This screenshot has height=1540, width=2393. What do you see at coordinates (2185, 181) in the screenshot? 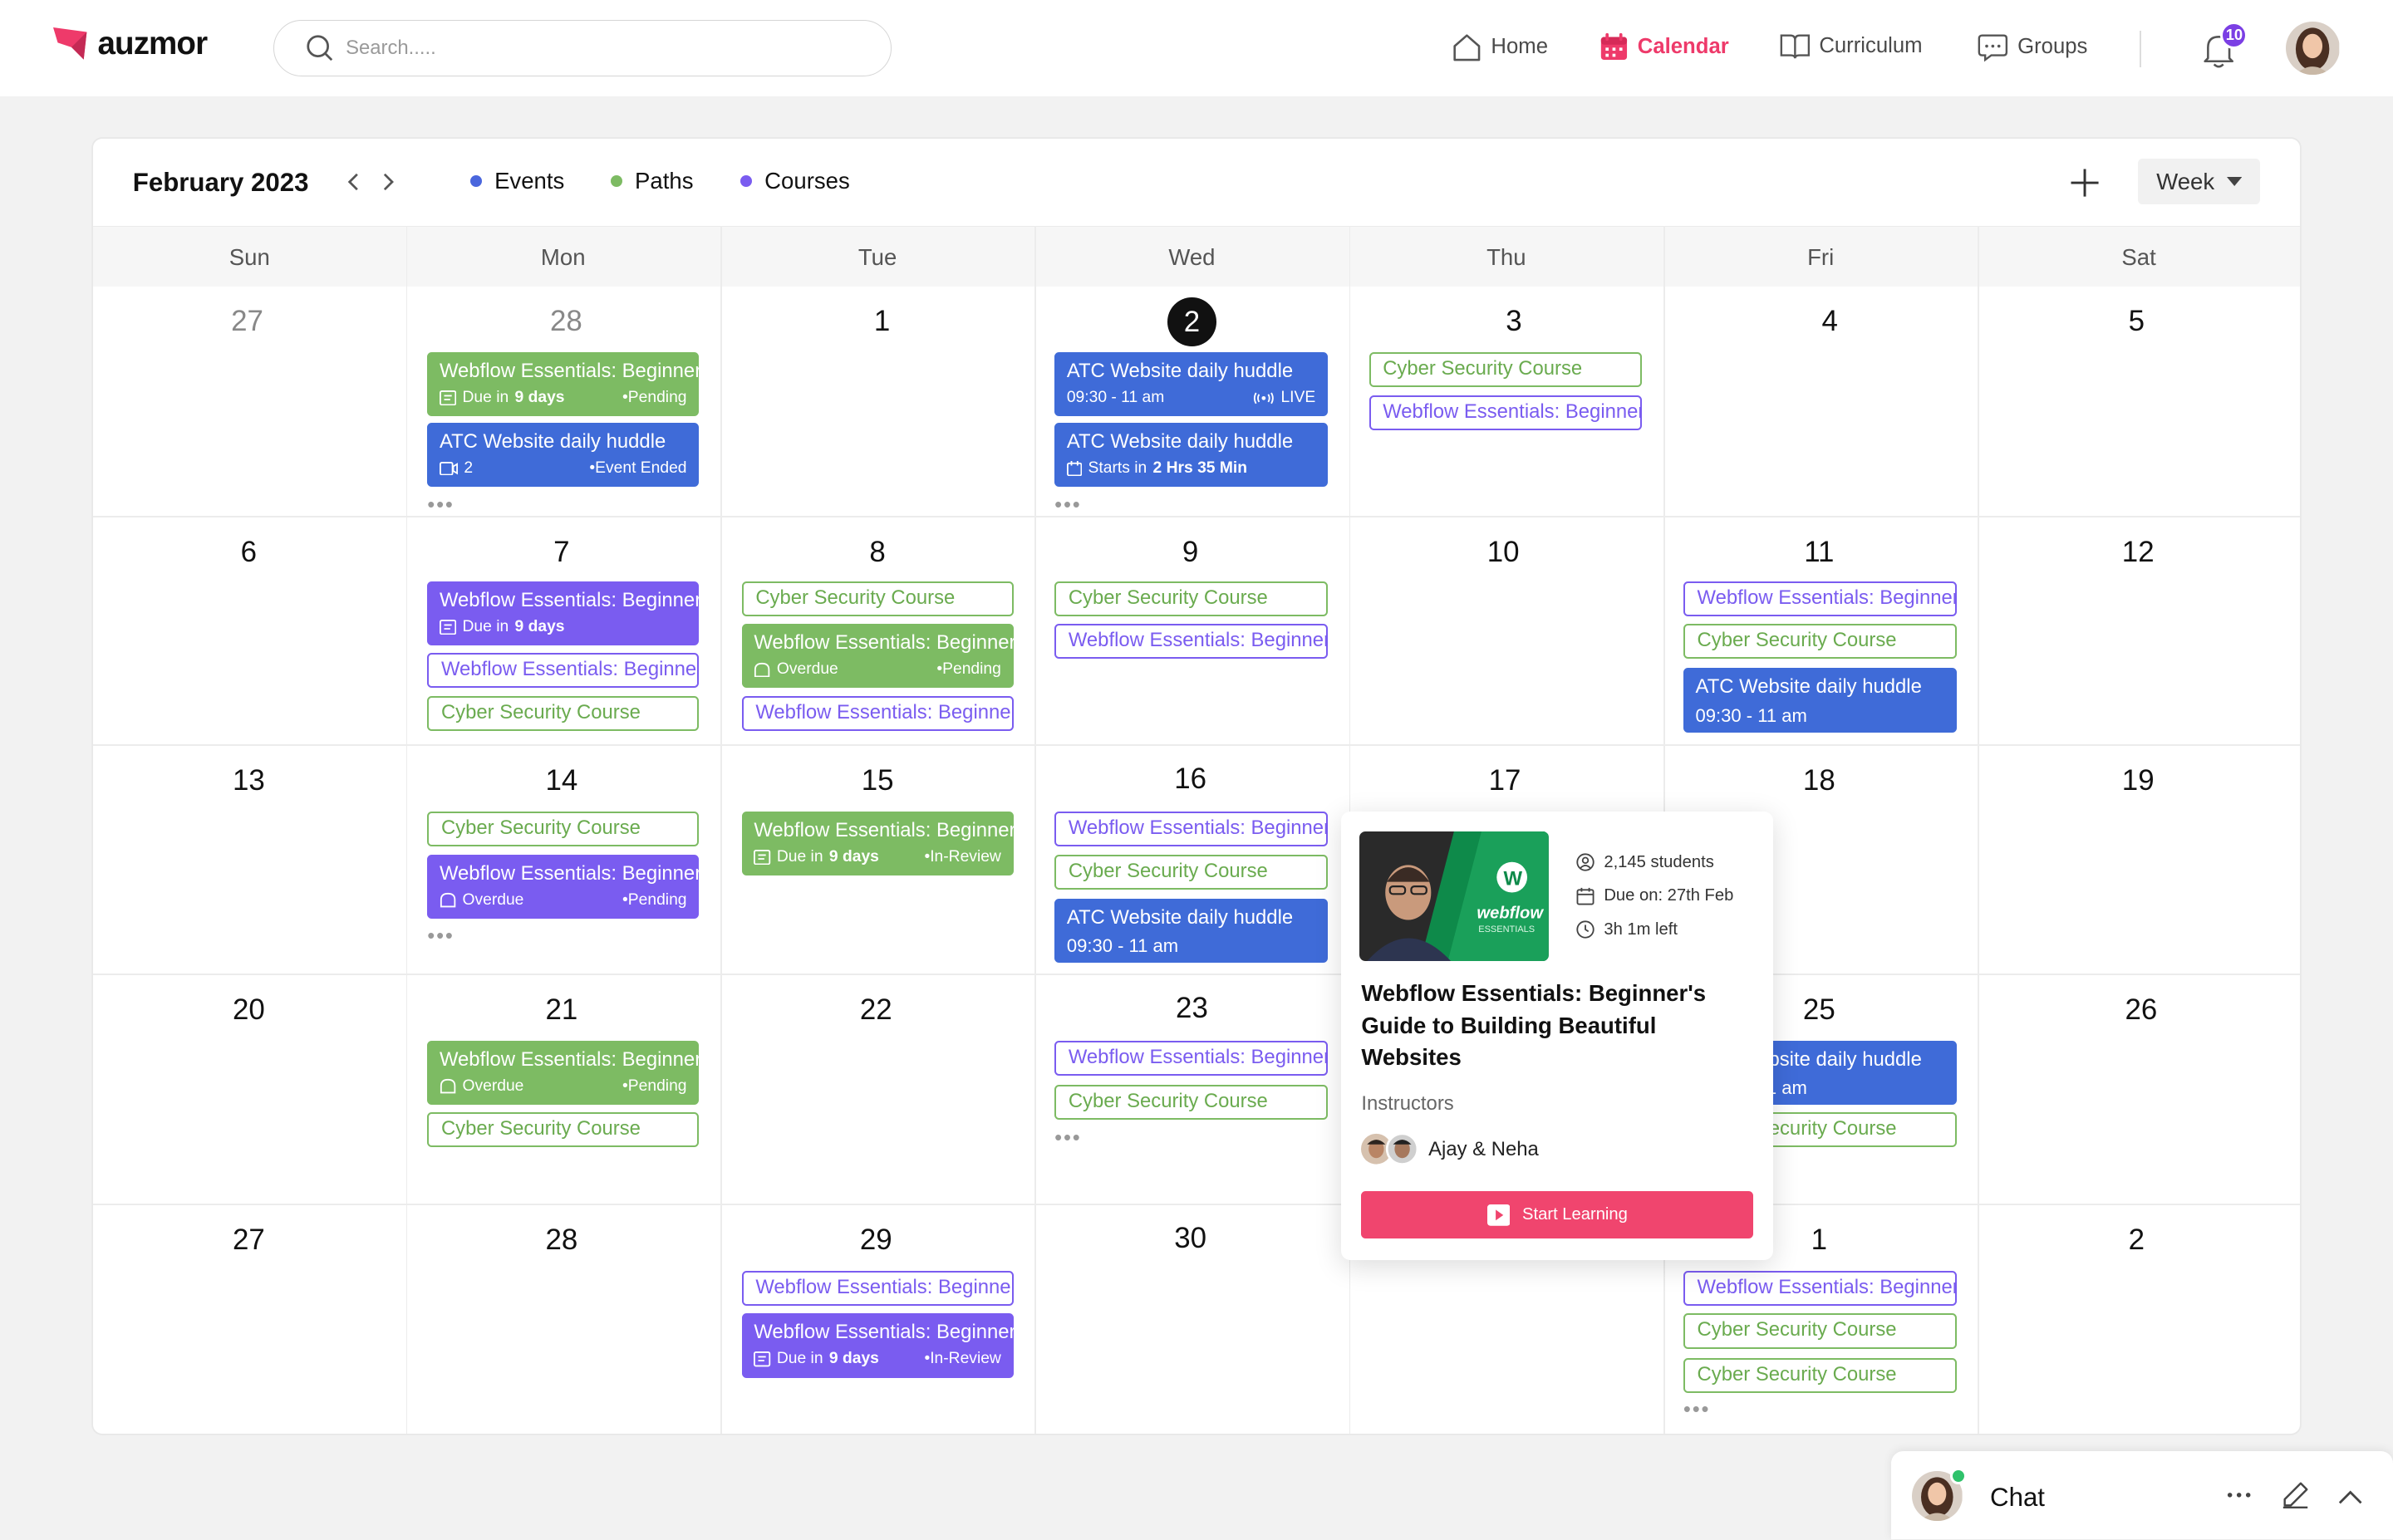
I see `view-select-value: Week` at bounding box center [2185, 181].